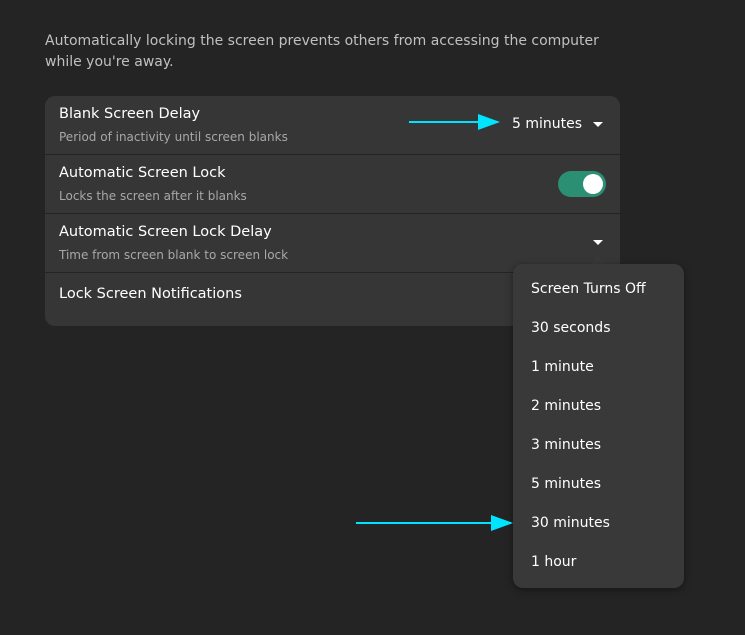  Describe the element at coordinates (150, 294) in the screenshot. I see `lock-screen-notifications-title: Lock Screen Notifications` at that location.